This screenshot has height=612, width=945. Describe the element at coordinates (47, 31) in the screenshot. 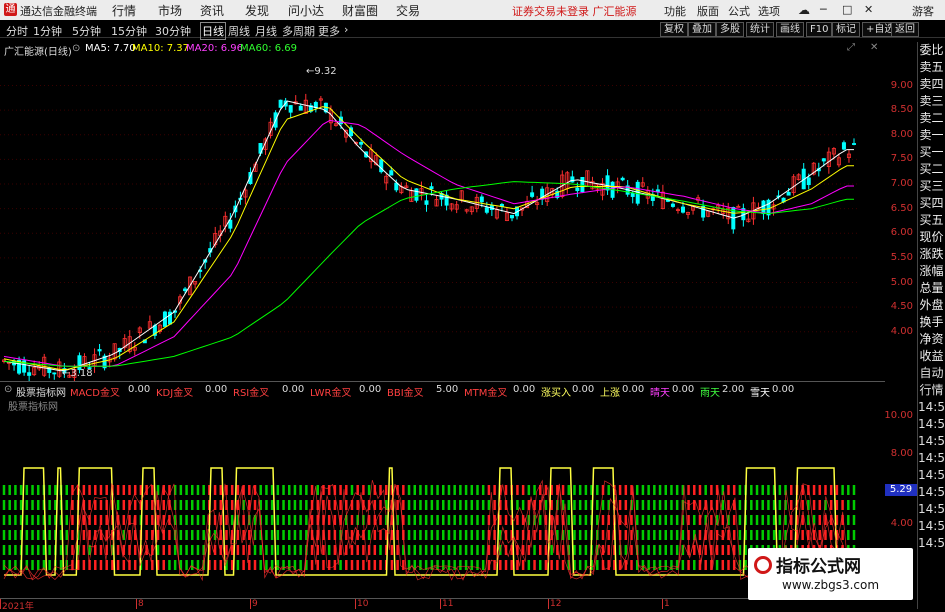

I see `period-1min: 1分钟` at that location.